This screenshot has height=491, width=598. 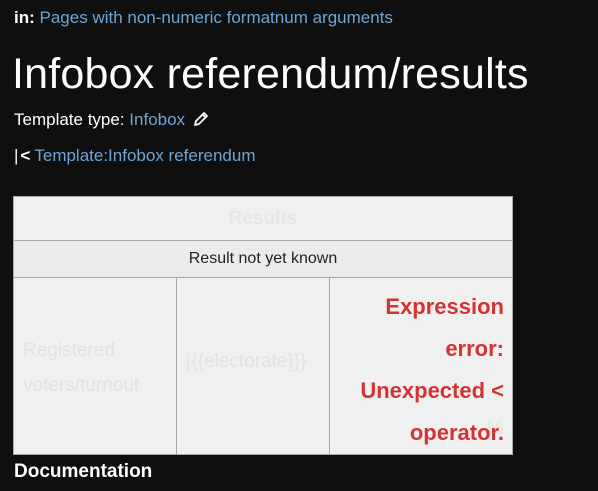 What do you see at coordinates (444, 306) in the screenshot?
I see `error-line-1: Expression` at bounding box center [444, 306].